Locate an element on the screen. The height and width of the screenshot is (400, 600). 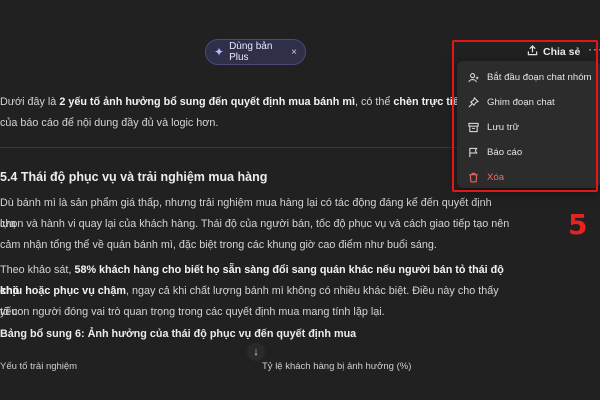
scroll-down-button: ↓ is located at coordinates (256, 352).